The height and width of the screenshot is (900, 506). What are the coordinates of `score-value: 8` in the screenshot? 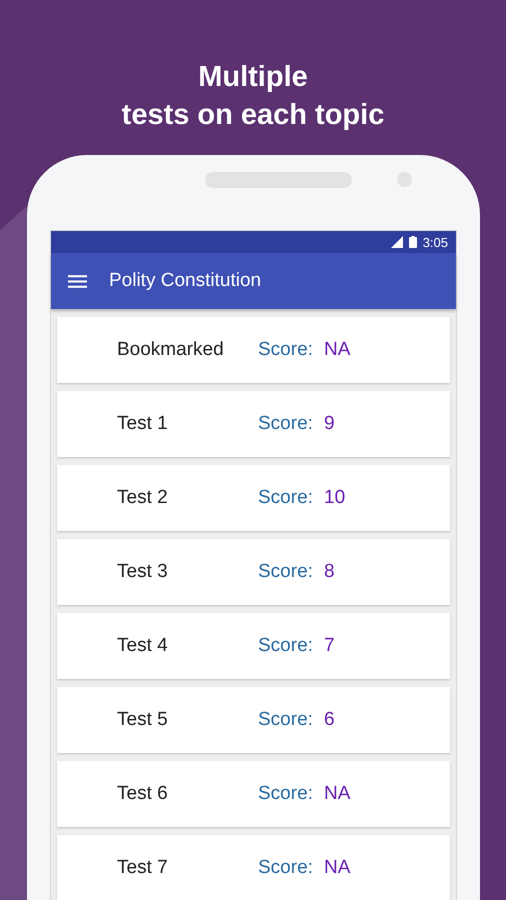 It's located at (329, 572).